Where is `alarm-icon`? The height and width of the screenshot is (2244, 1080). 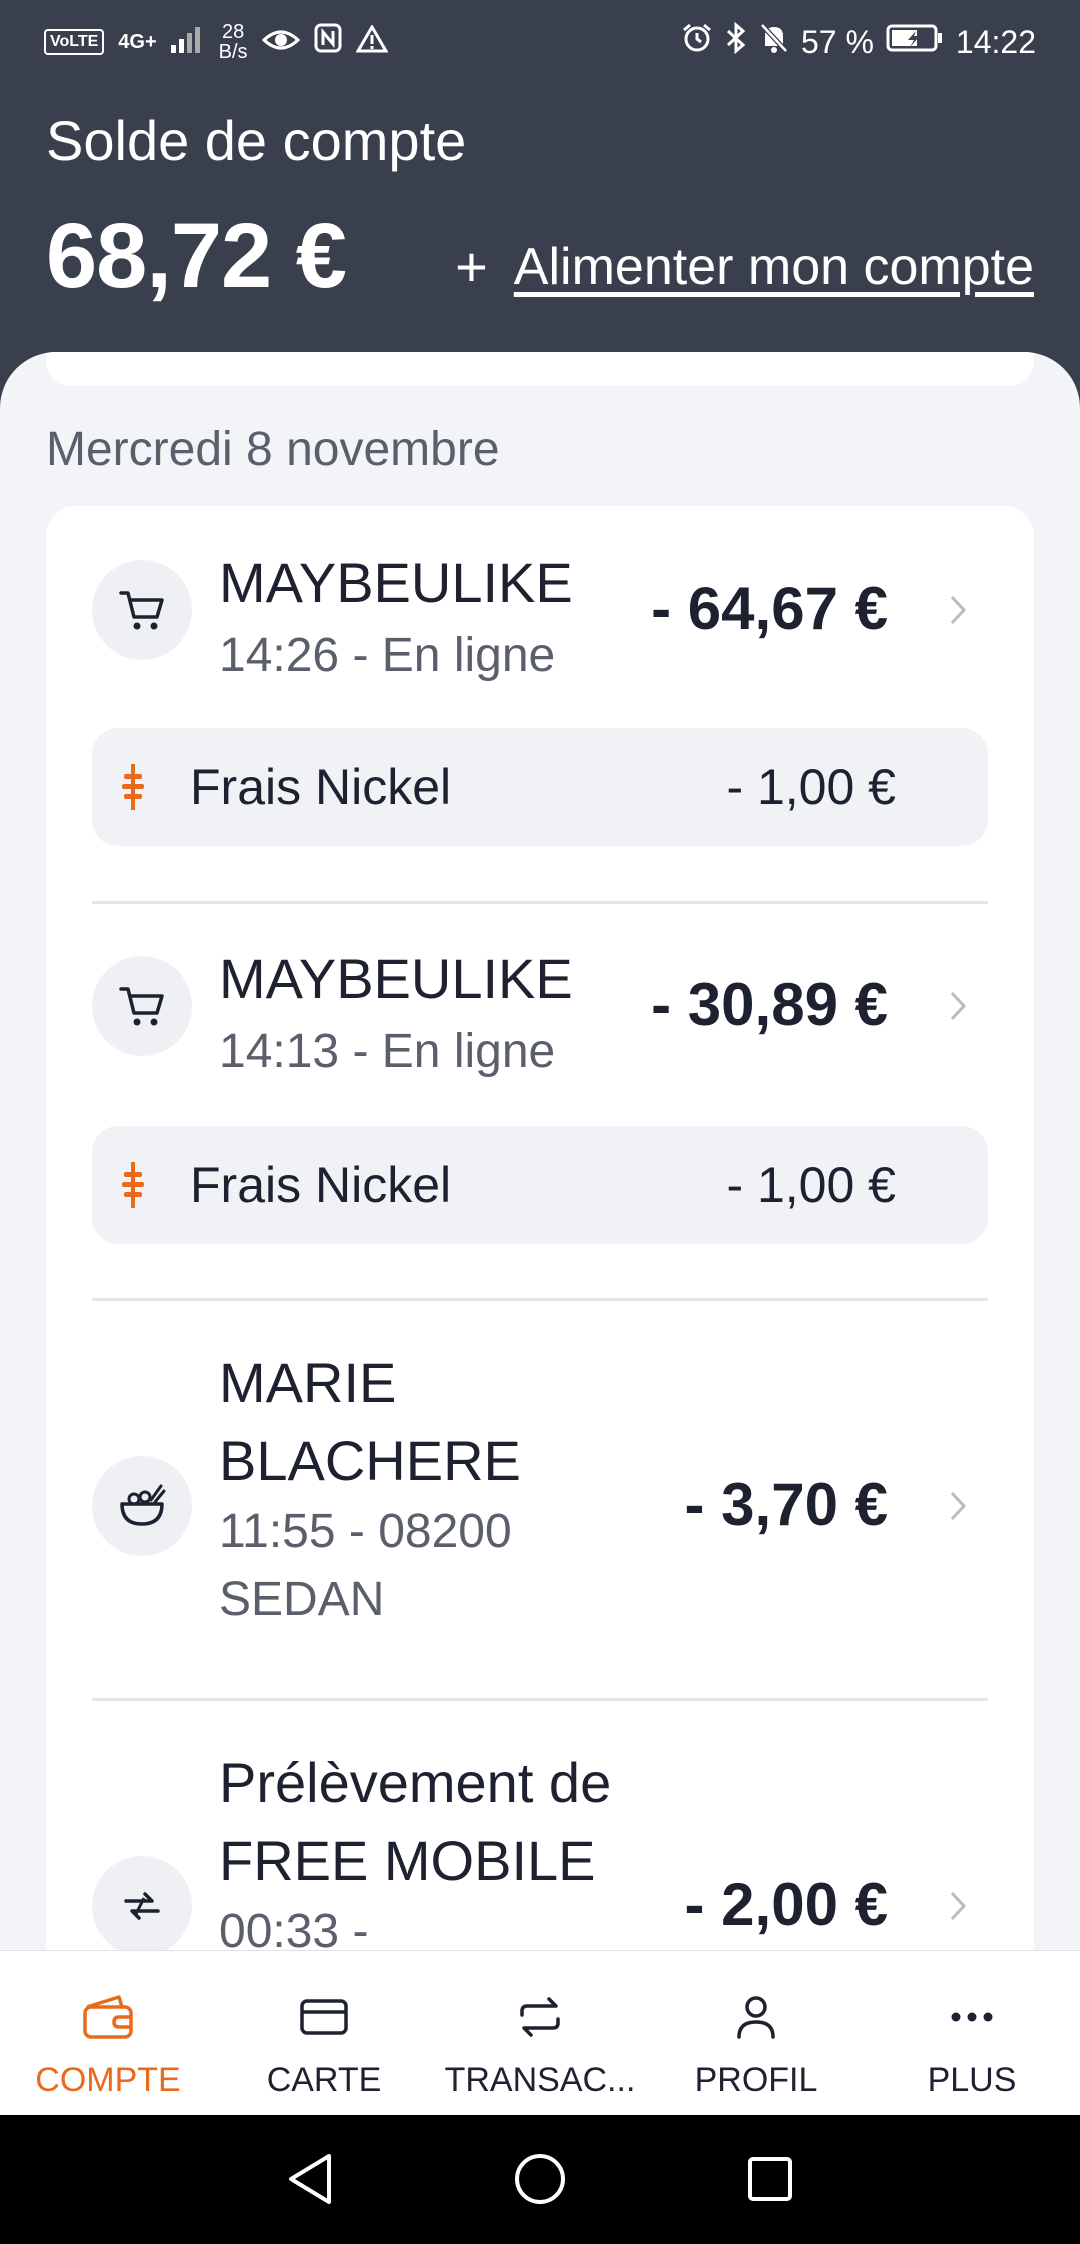 alarm-icon is located at coordinates (697, 42).